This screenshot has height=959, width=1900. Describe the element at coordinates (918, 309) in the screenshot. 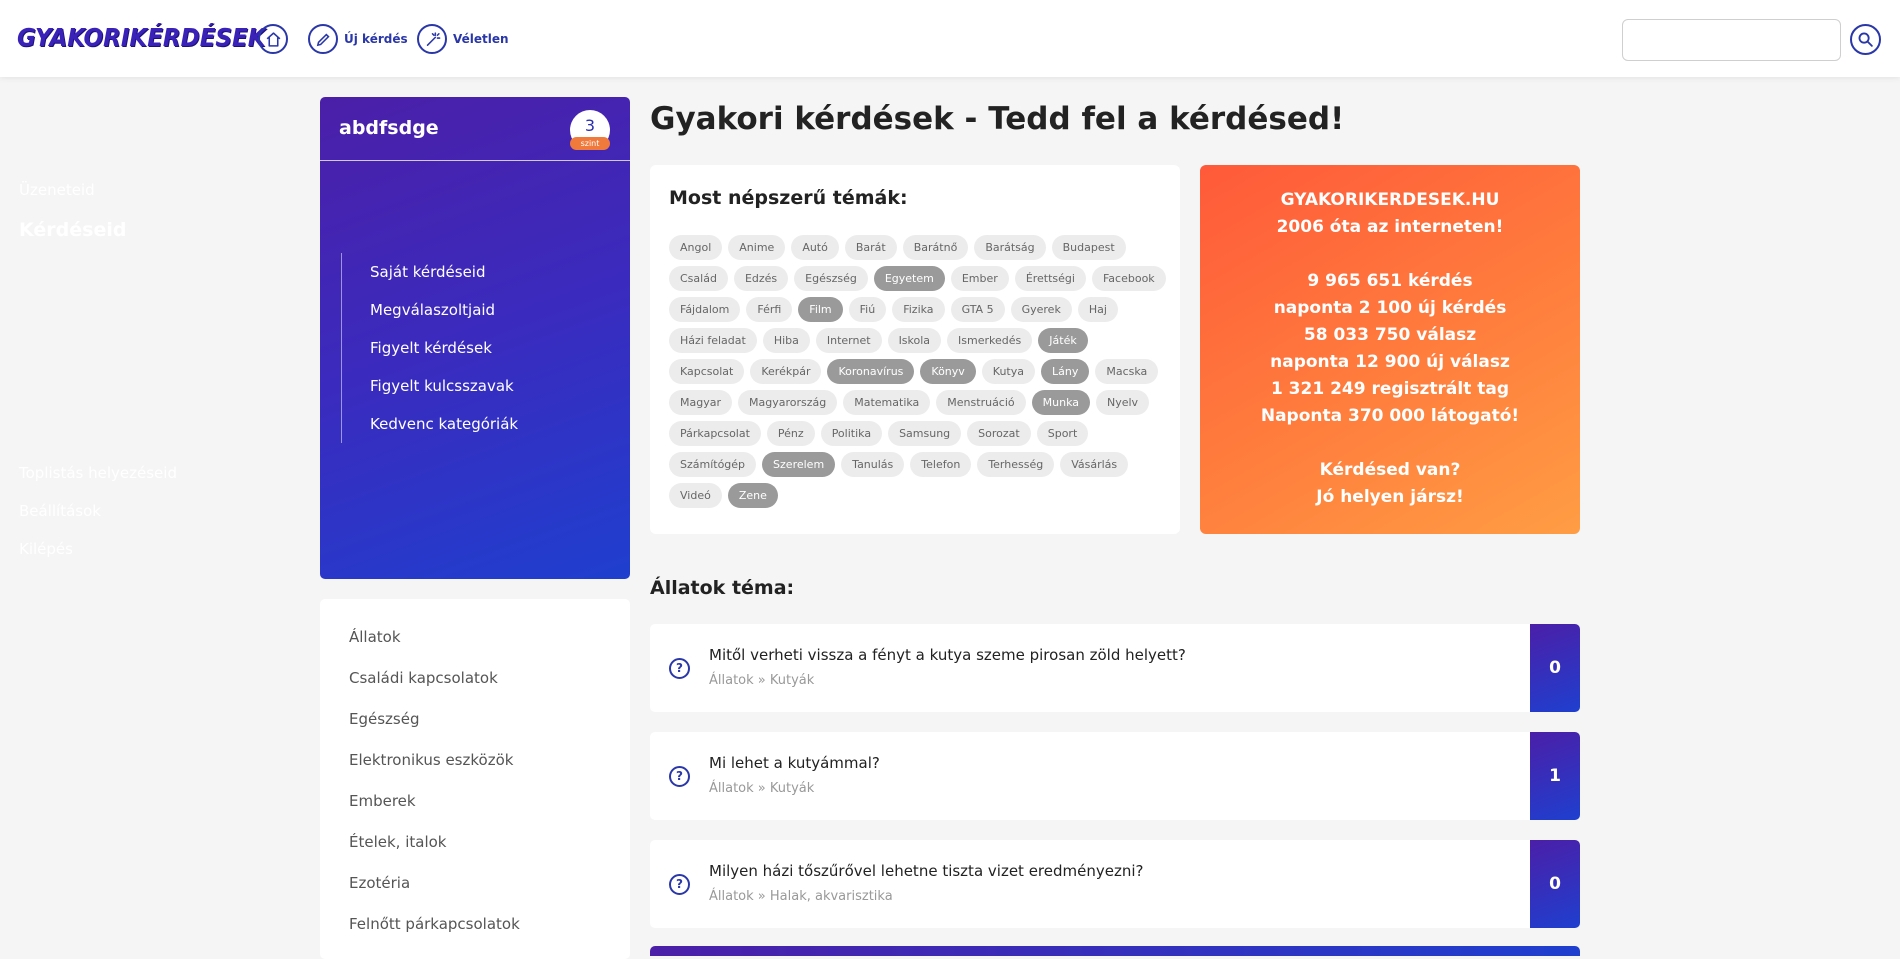

I see `topic-tag: Fizika` at that location.